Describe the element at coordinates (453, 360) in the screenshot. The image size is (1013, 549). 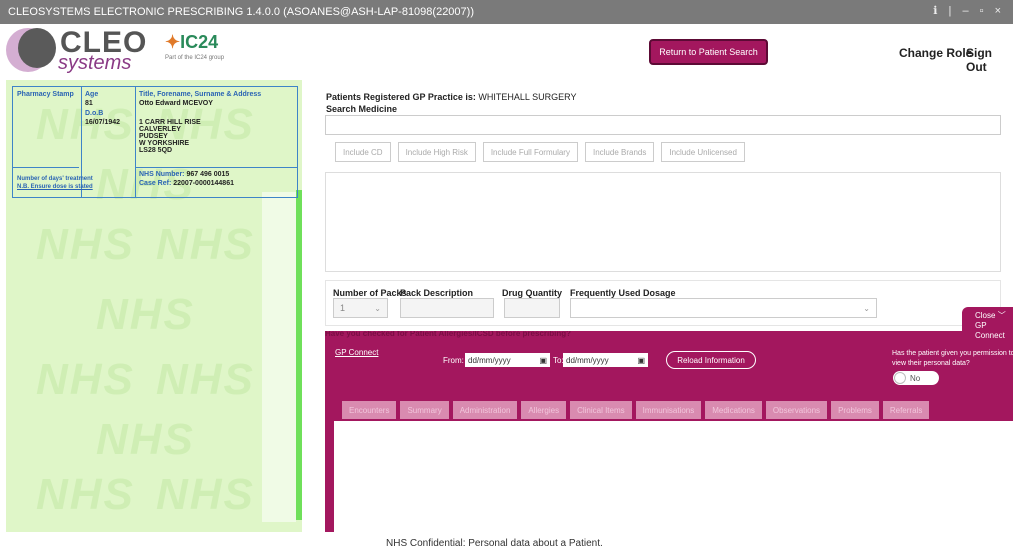
I see `from-label: From:` at that location.